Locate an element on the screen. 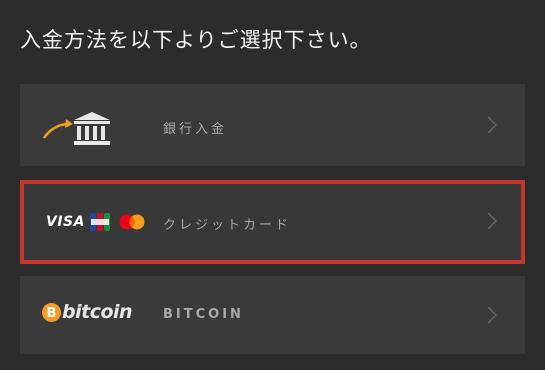 The height and width of the screenshot is (370, 545). option-label-bank: 銀行入金 is located at coordinates (195, 129).